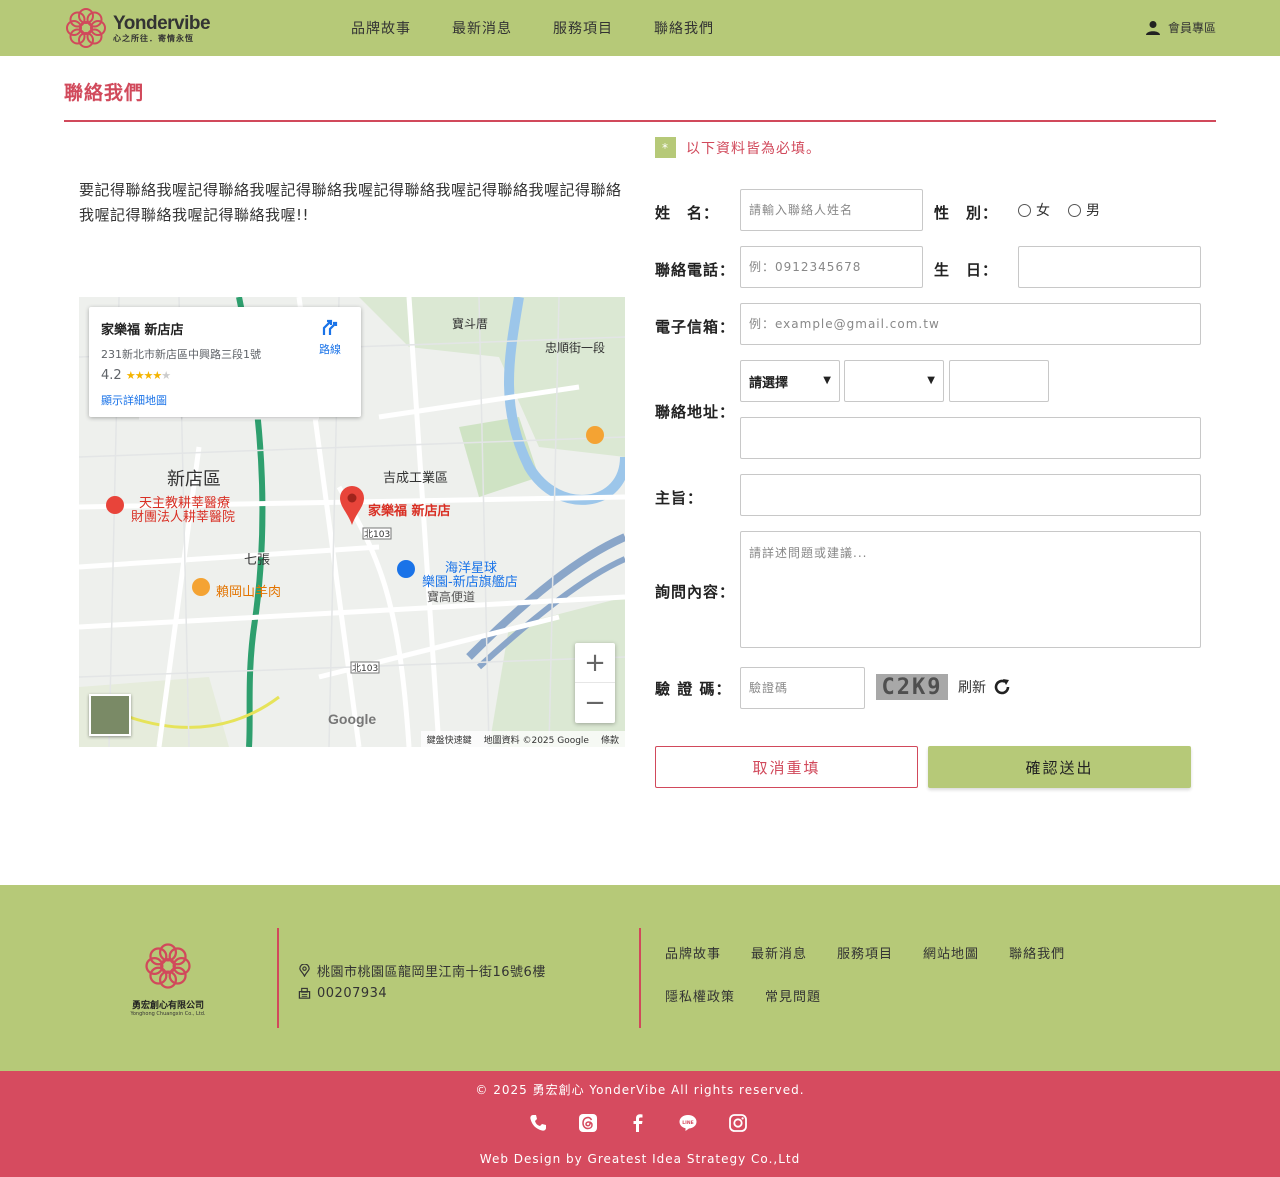  I want to click on line-icon: LINE, so click(688, 1123).